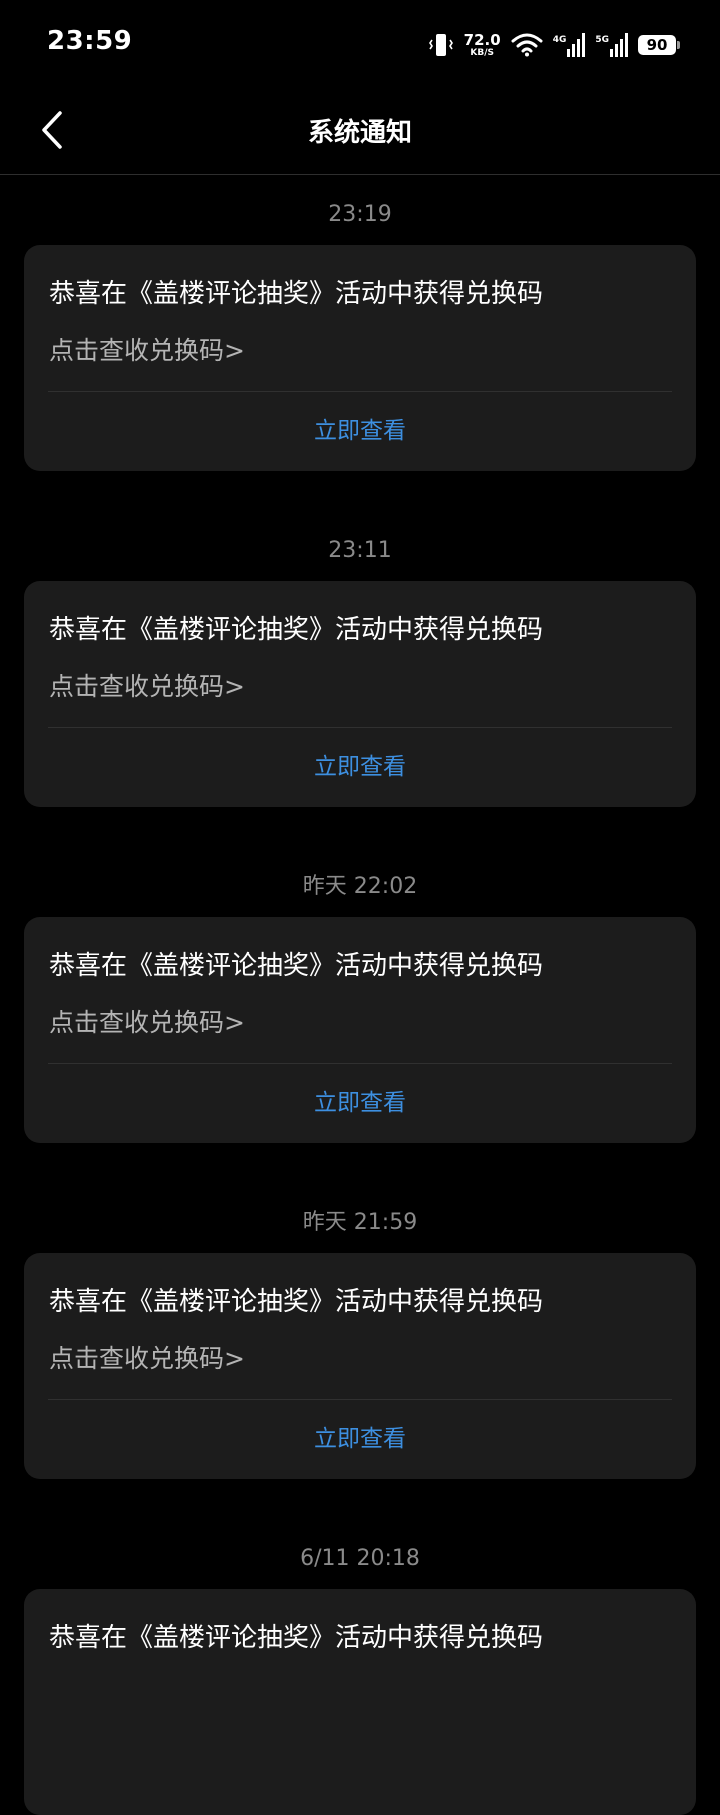 This screenshot has height=1815, width=720. What do you see at coordinates (441, 45) in the screenshot?
I see `vibrate-icon` at bounding box center [441, 45].